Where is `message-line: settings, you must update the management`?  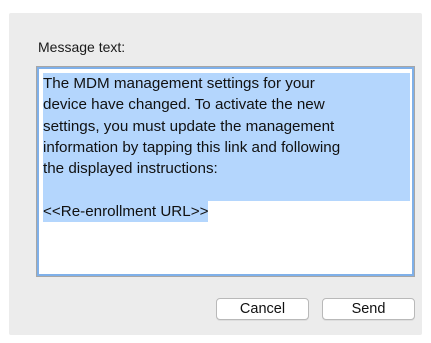 message-line: settings, you must update the management is located at coordinates (226, 126).